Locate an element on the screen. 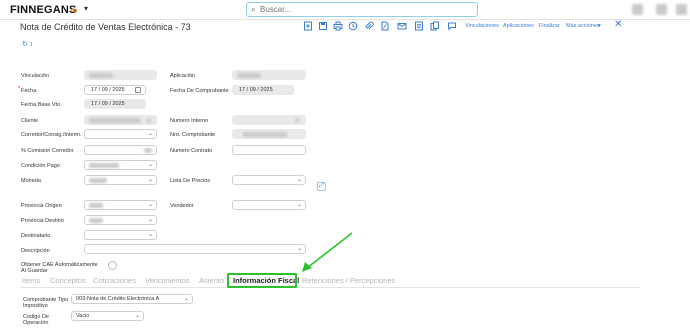 The image size is (690, 328). tab-items: Items is located at coordinates (31, 280).